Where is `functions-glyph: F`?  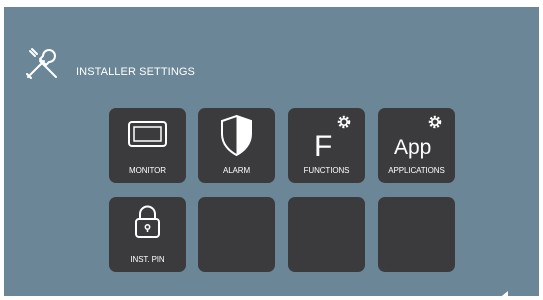 functions-glyph: F is located at coordinates (323, 146).